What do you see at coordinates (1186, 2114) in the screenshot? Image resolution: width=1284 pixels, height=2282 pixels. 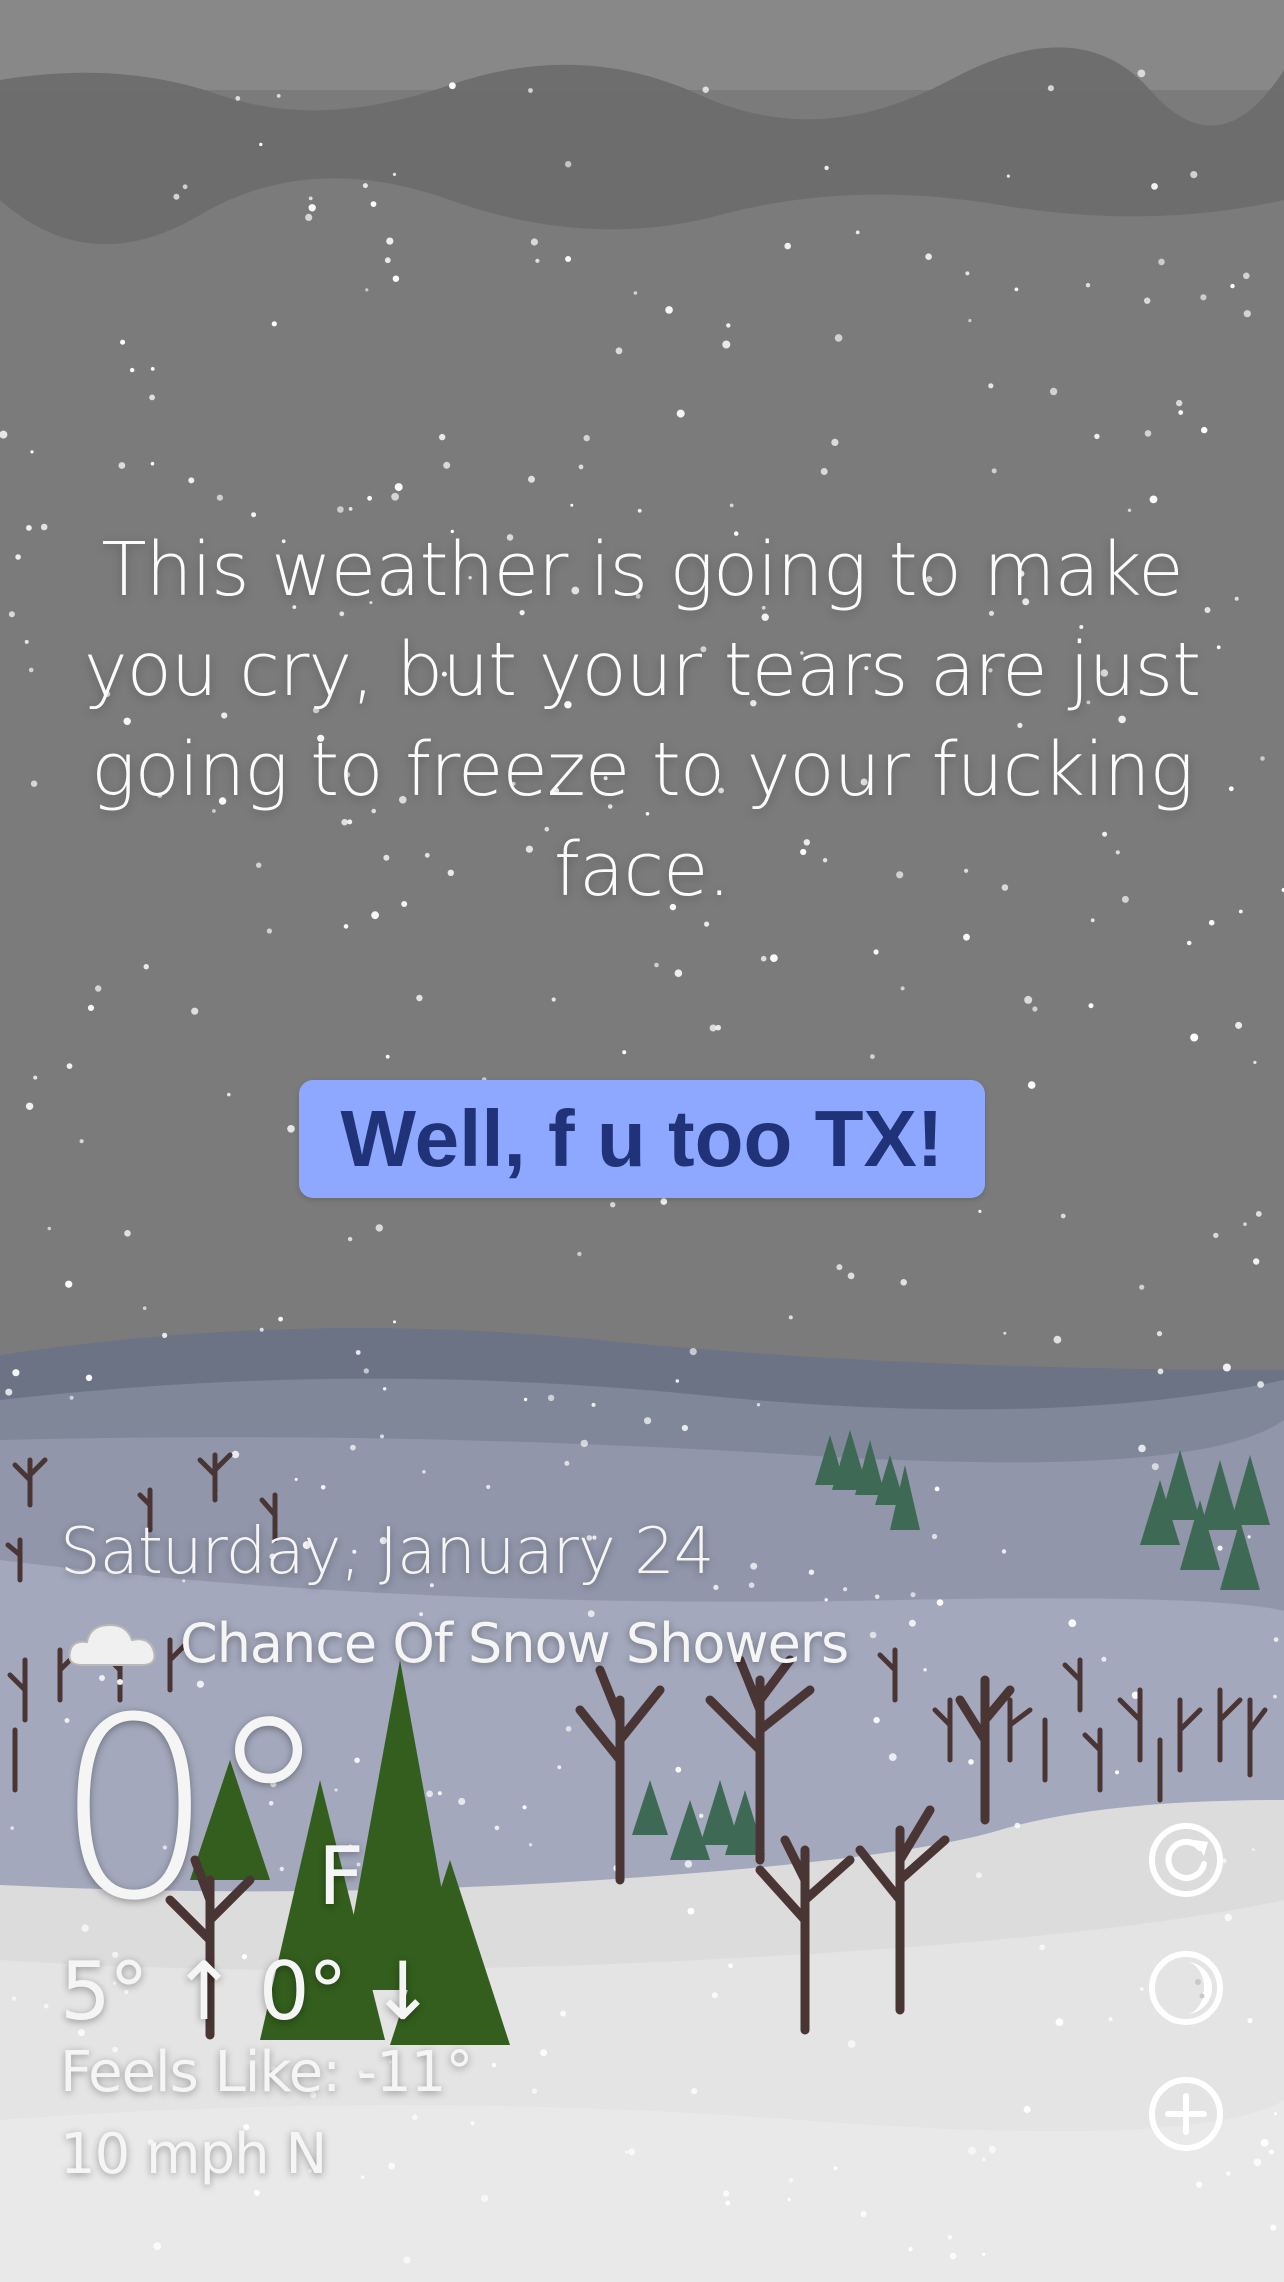 I see `add-location-icon` at bounding box center [1186, 2114].